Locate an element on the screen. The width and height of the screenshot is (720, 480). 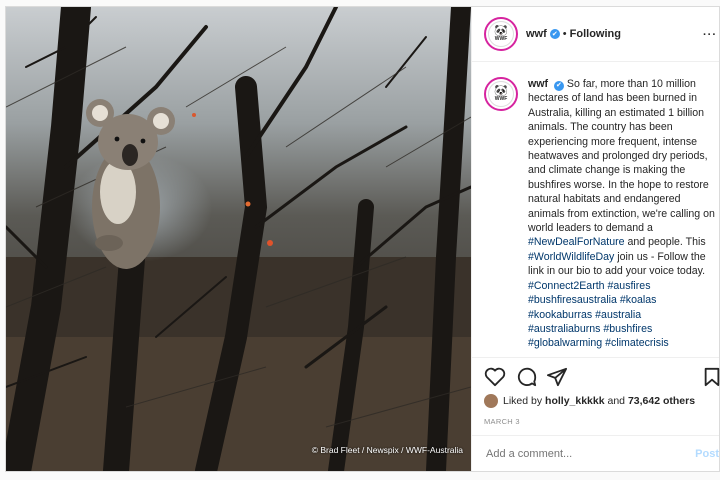
divider is located at coordinates (595, 357).